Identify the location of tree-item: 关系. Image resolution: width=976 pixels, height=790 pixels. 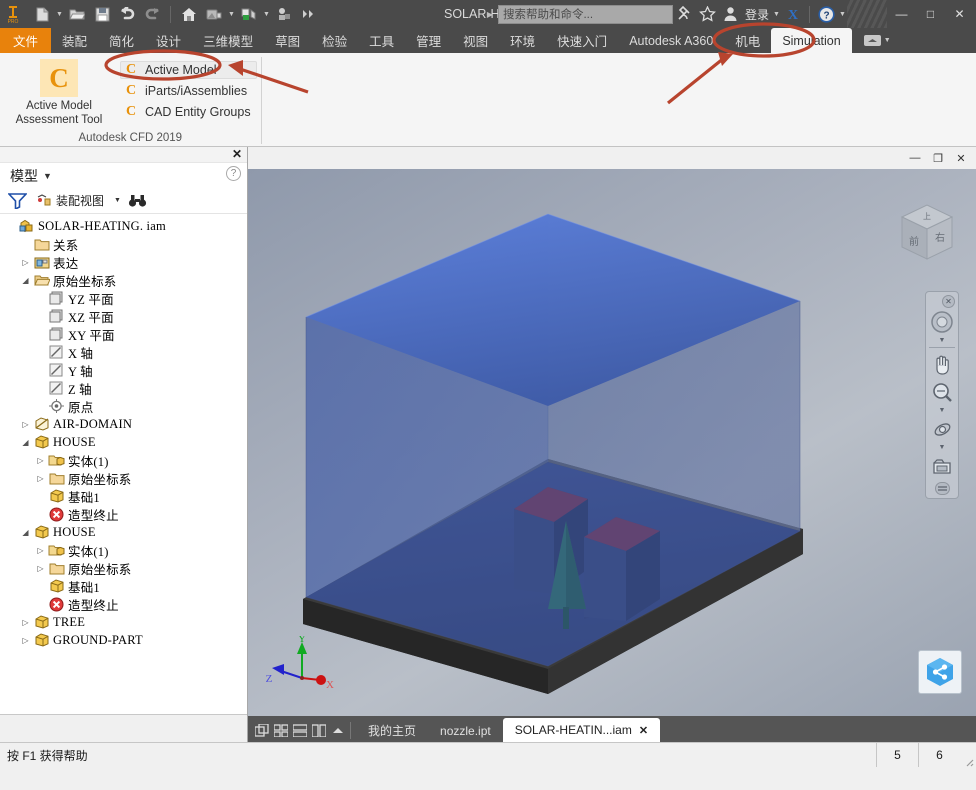
(123, 244).